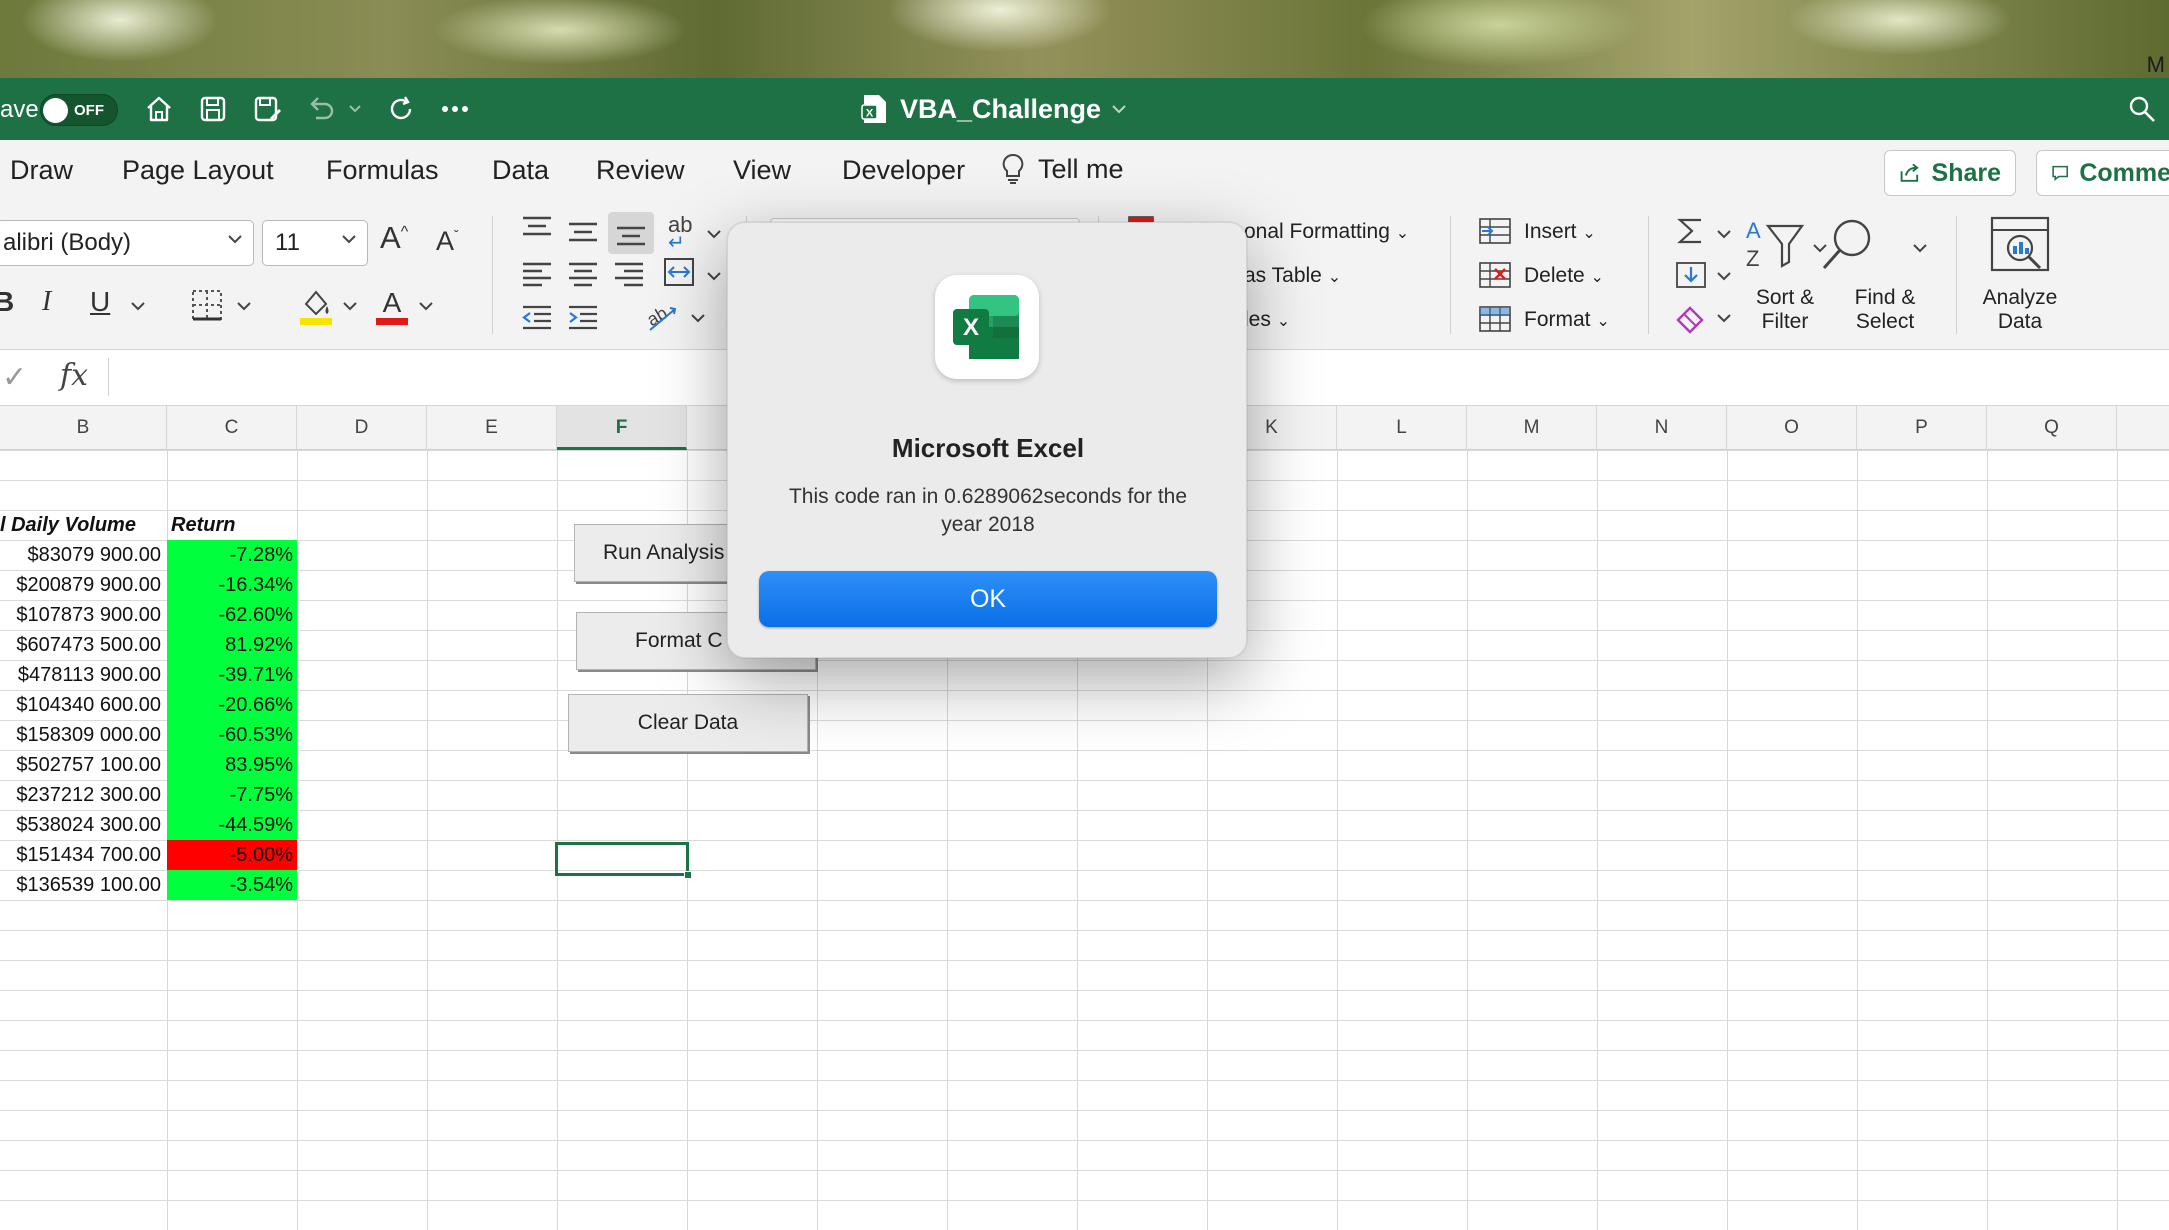  What do you see at coordinates (83, 735) in the screenshot?
I see `volume-cell: $158309 000.00` at bounding box center [83, 735].